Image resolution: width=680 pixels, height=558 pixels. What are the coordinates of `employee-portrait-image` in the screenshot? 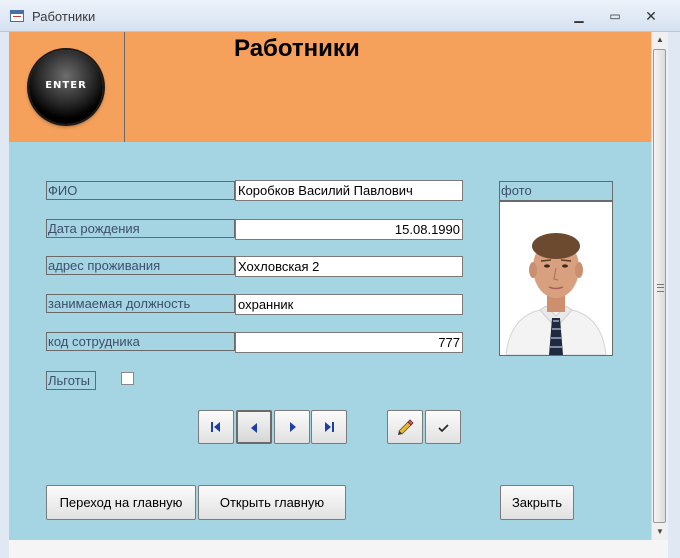 It's located at (556, 278).